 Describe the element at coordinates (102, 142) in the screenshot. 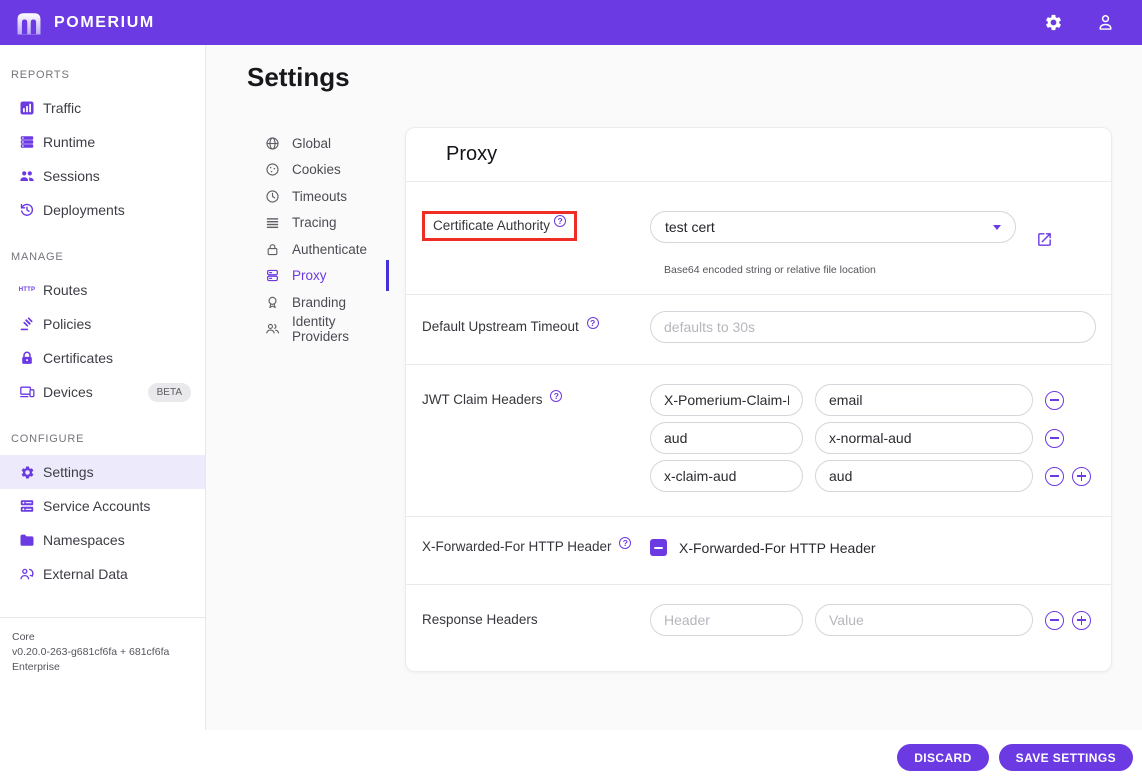

I see `sidebar-item-runtime: Runtime` at that location.